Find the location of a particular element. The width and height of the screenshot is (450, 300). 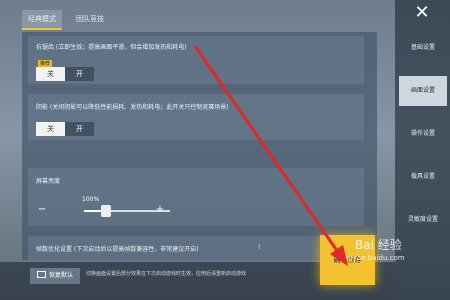

arrow-head is located at coordinates (339, 255).